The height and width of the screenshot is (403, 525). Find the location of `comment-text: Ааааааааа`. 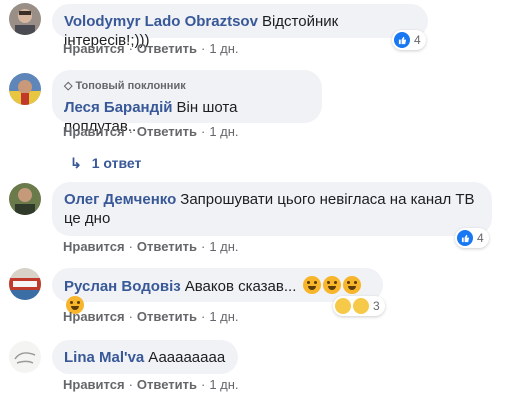

comment-text: Ааааааааа is located at coordinates (187, 357).